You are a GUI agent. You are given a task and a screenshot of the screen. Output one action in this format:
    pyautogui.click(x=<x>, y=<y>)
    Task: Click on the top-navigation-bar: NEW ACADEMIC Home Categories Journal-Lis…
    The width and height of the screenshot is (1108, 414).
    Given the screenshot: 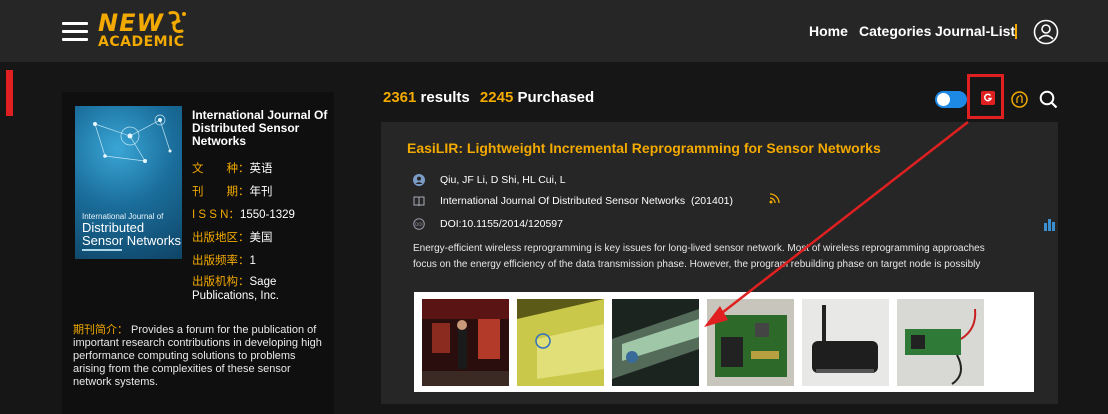 What is the action you would take?
    pyautogui.click(x=554, y=31)
    